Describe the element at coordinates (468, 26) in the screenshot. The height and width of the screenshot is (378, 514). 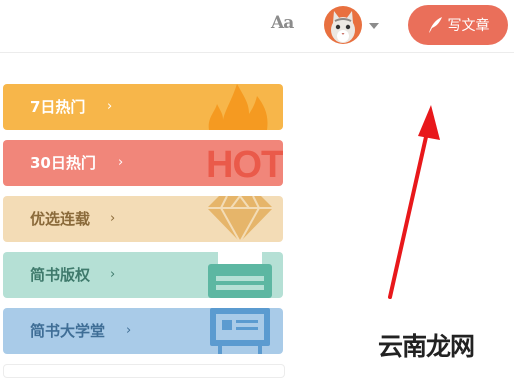
I see `write-button-label: 写文章` at that location.